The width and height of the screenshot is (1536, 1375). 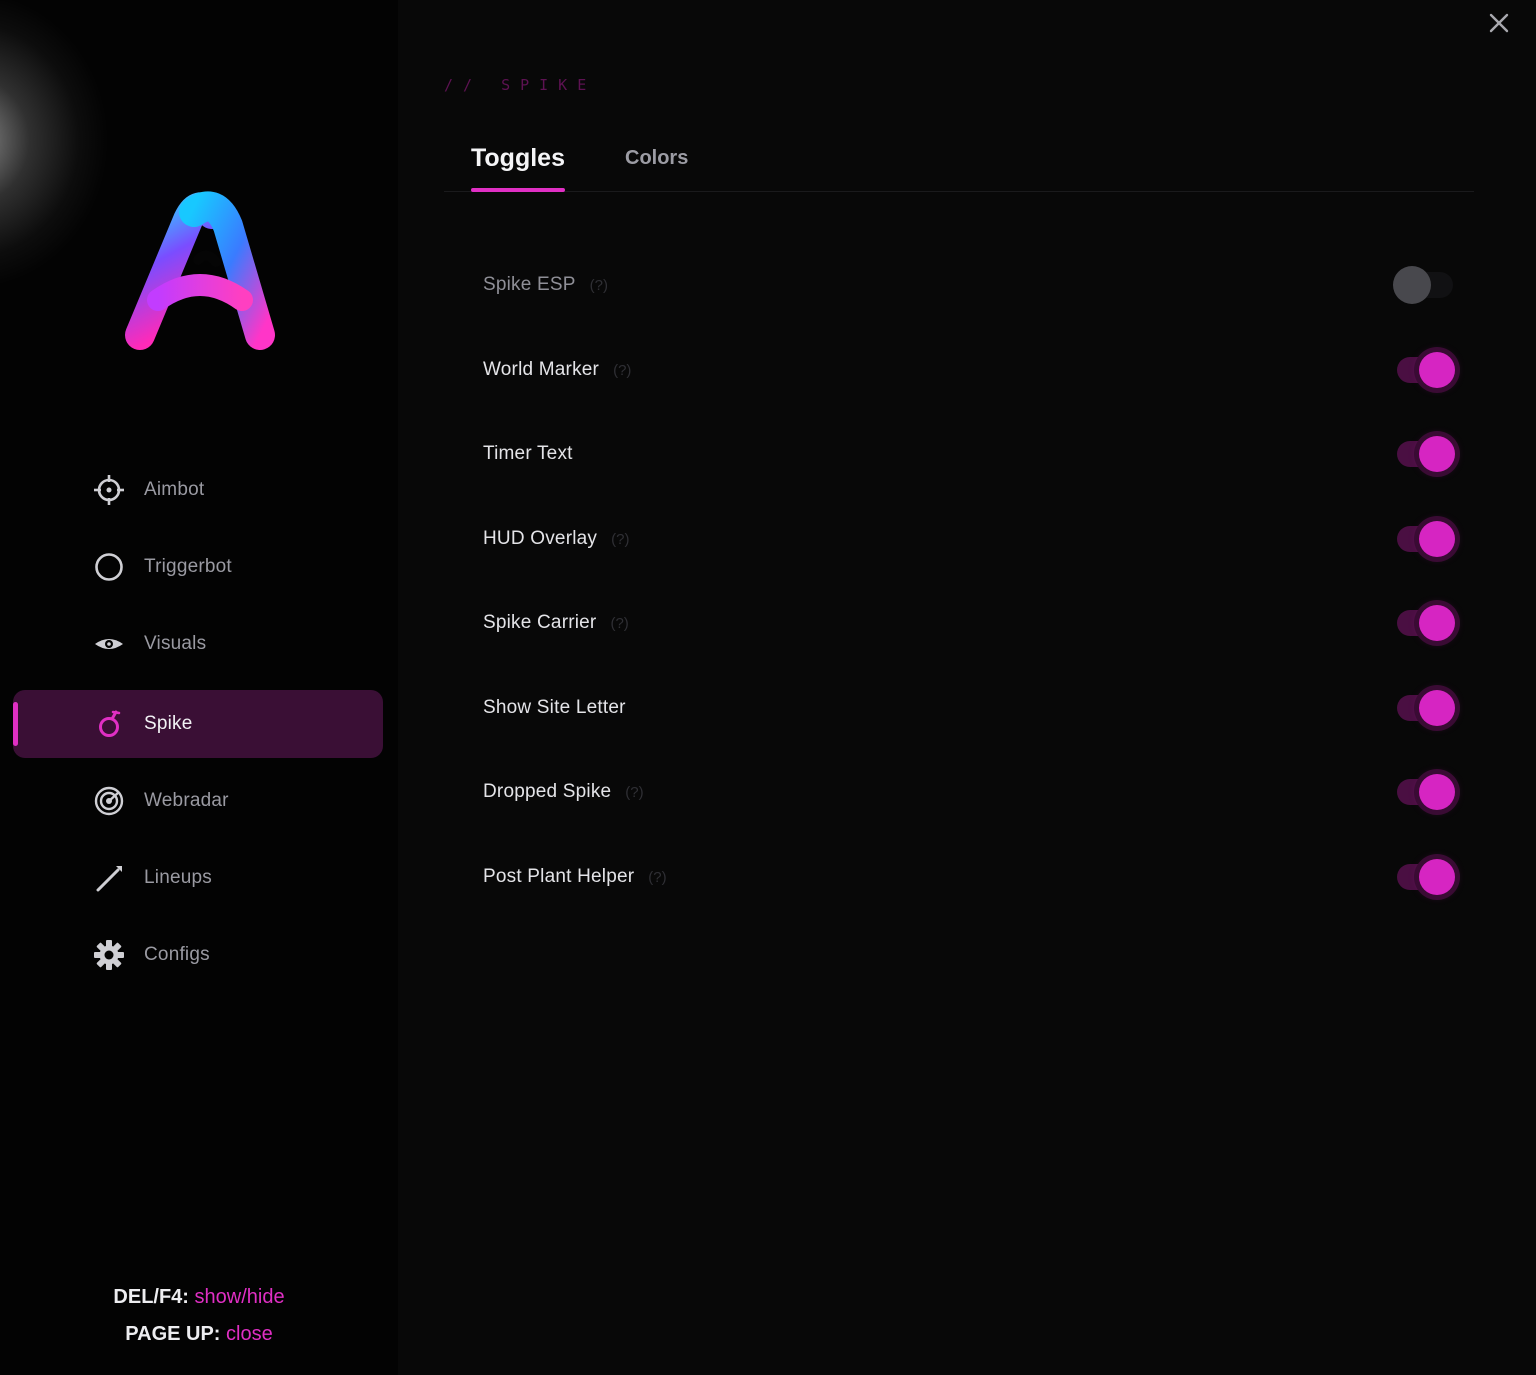 I want to click on hotkey-action: close, so click(x=249, y=1334).